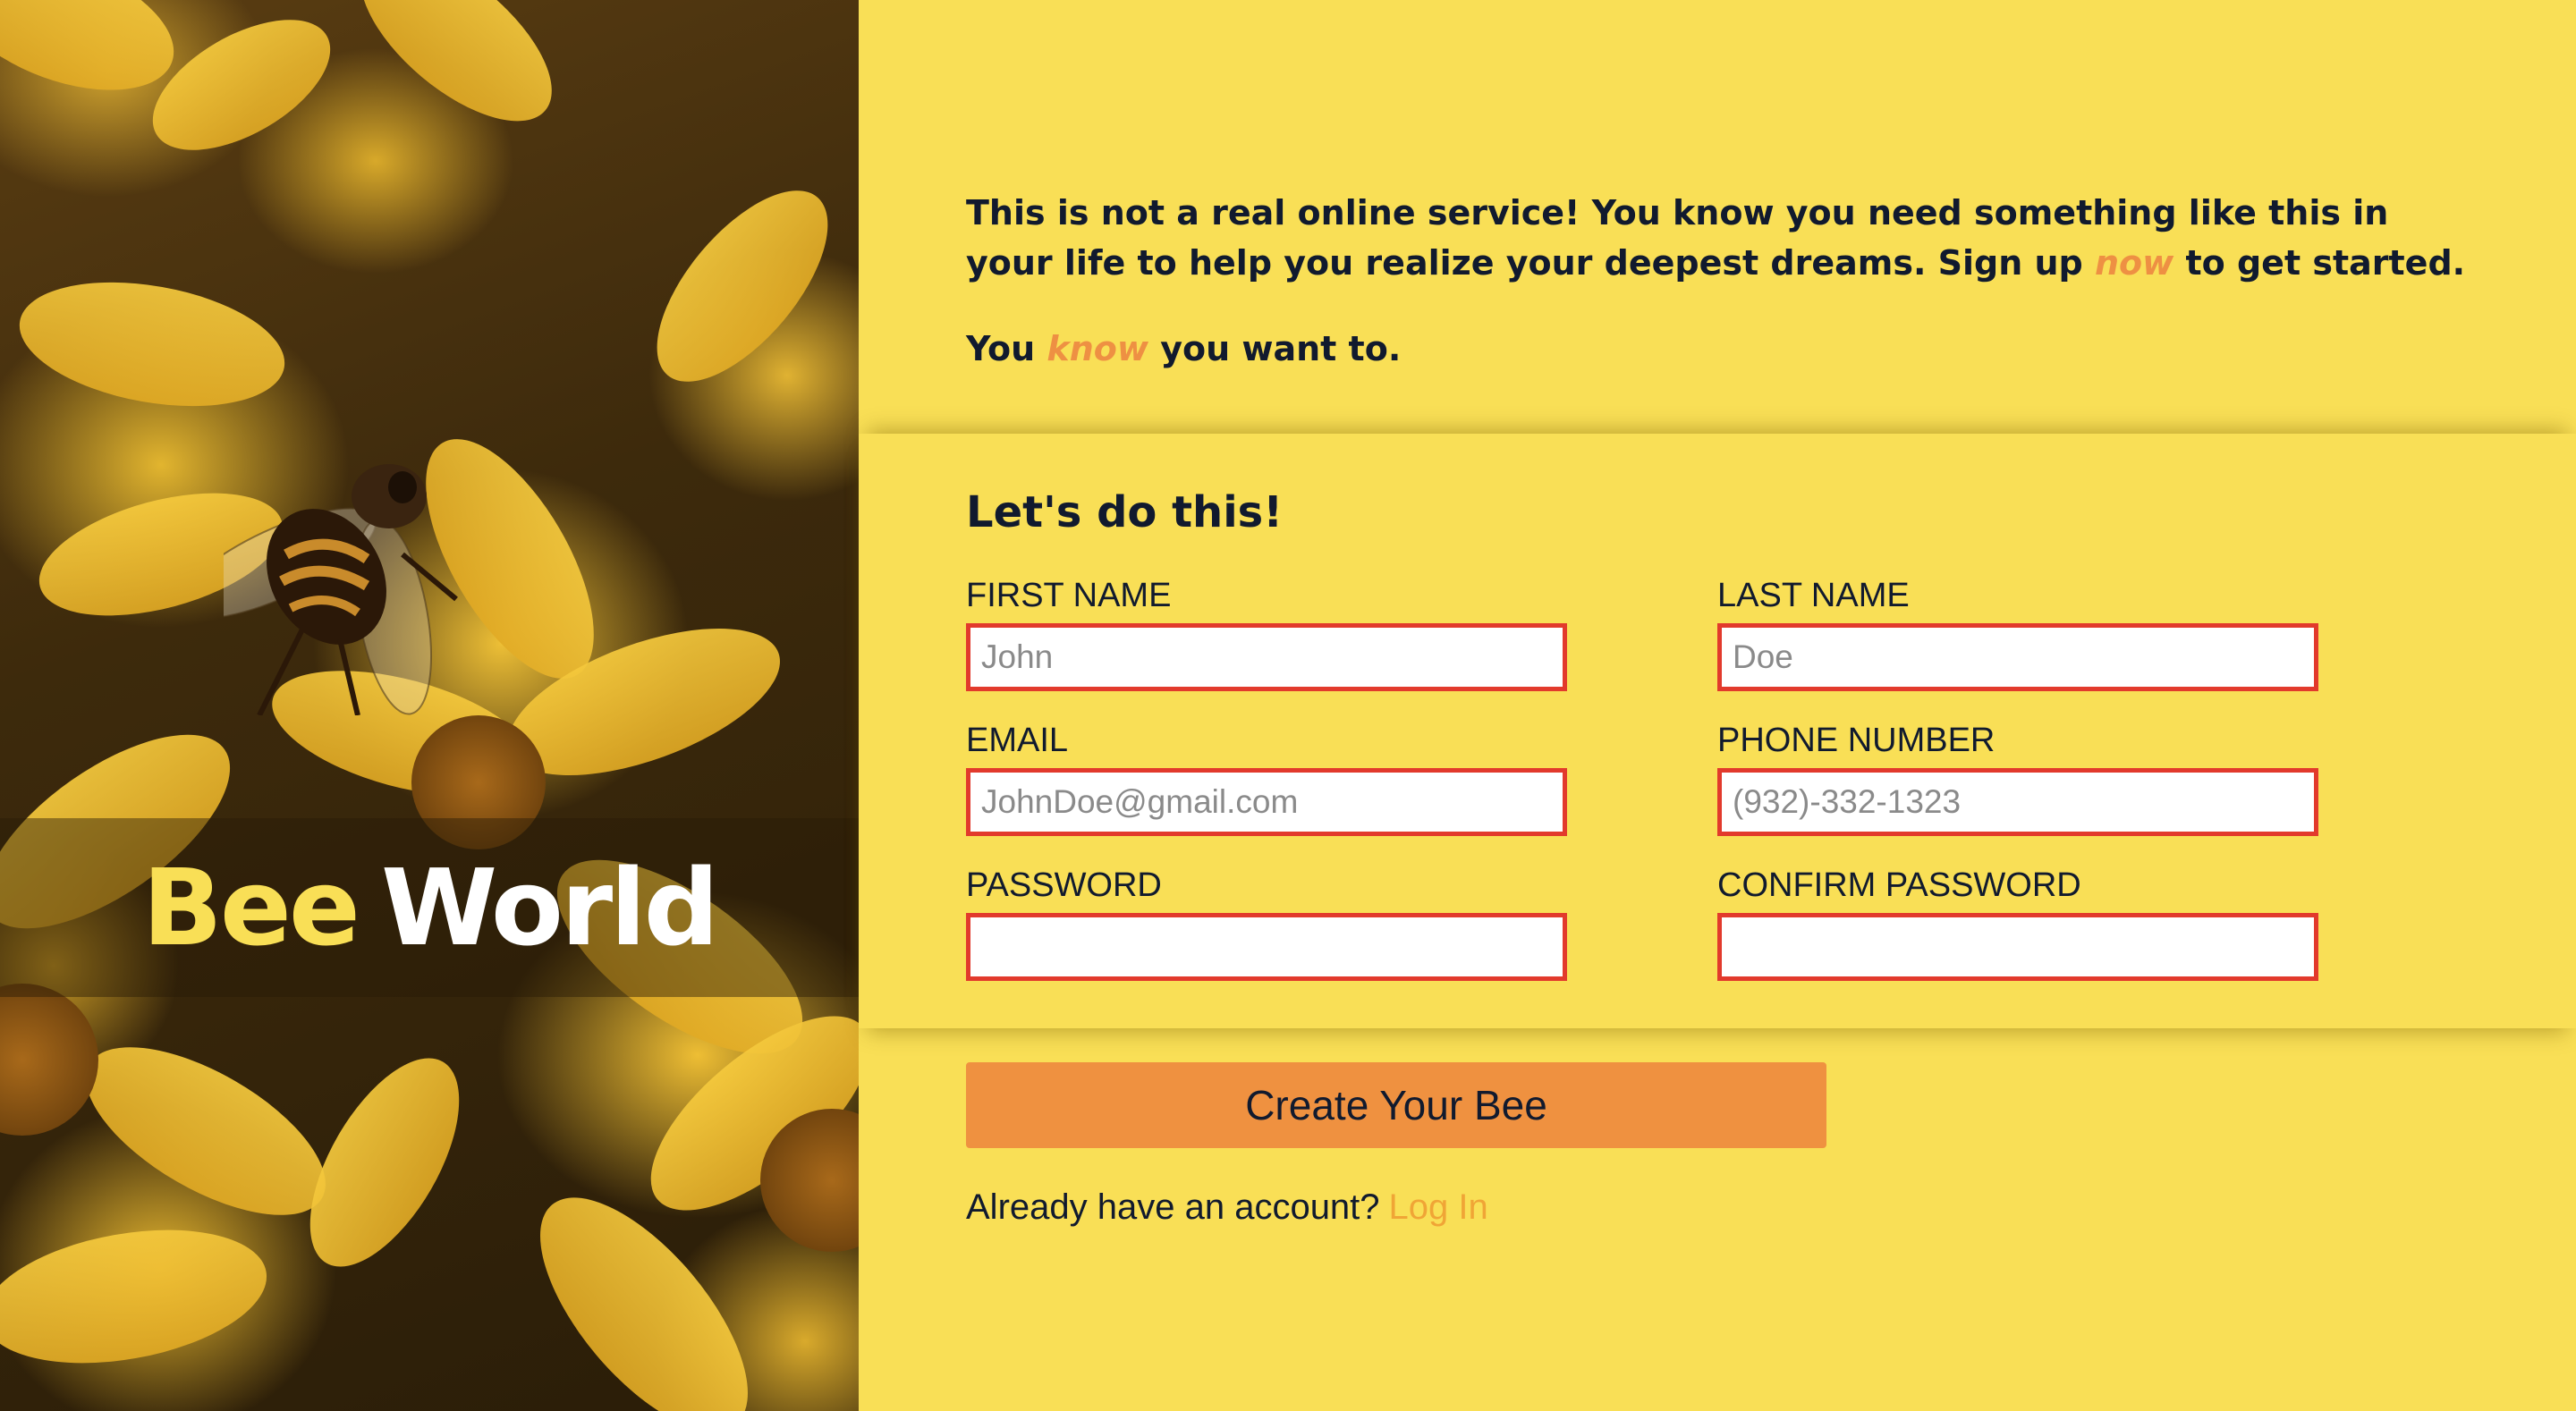  I want to click on intro-accent-now: now, so click(2134, 263).